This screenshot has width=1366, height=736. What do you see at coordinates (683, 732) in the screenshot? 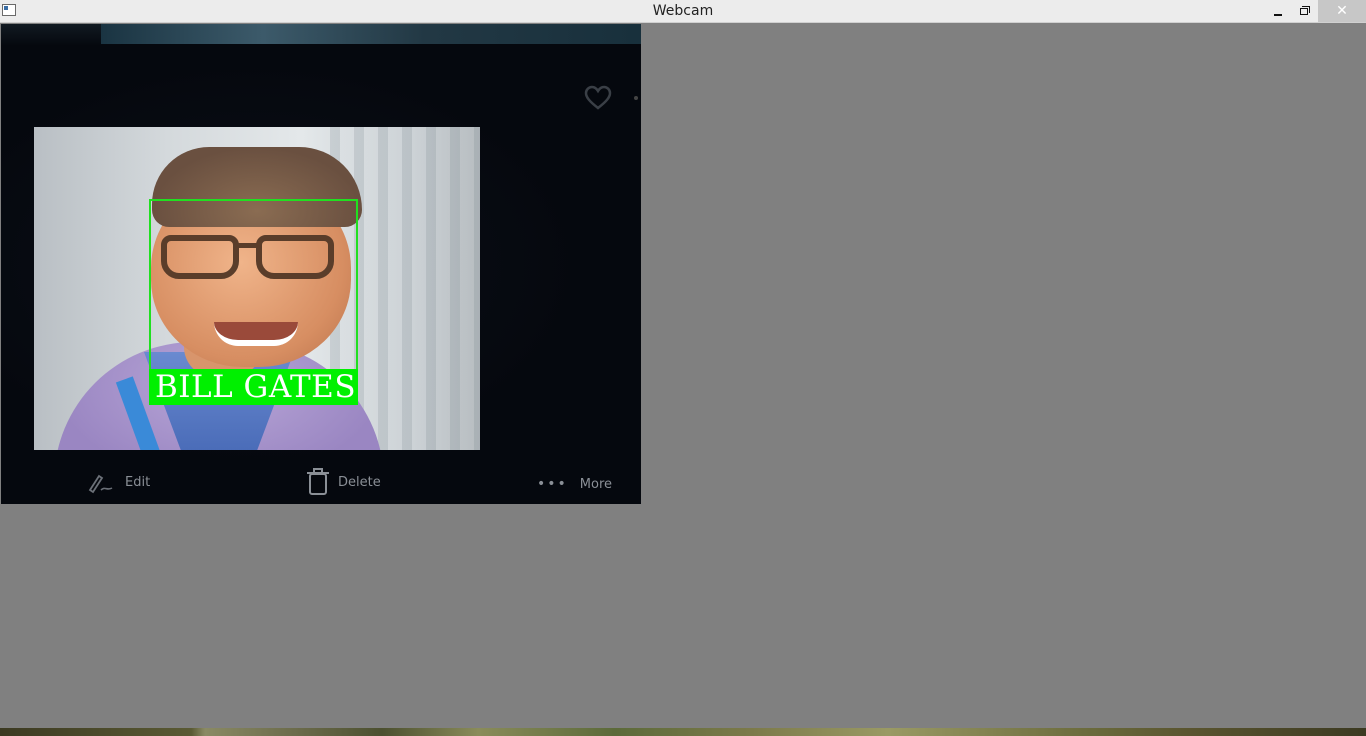
I see `taskbar` at bounding box center [683, 732].